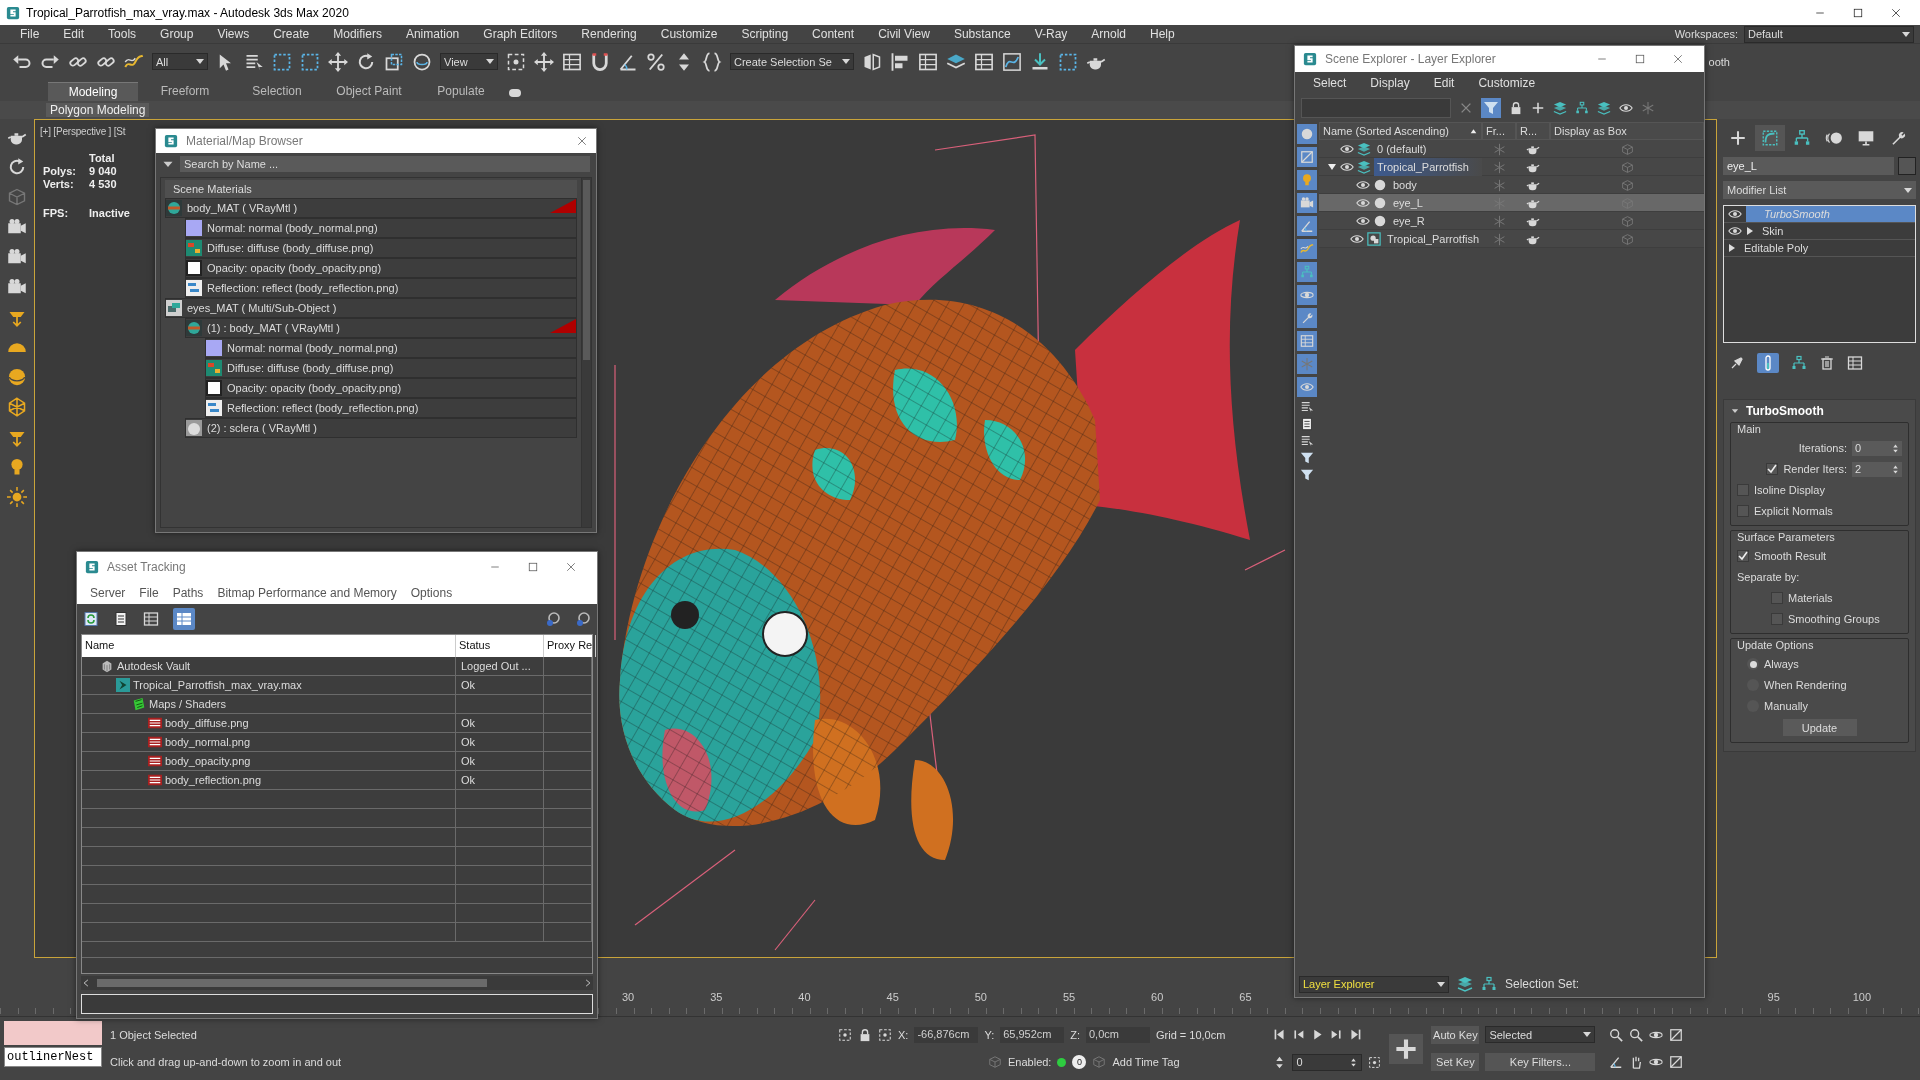 Image resolution: width=1920 pixels, height=1080 pixels. Describe the element at coordinates (1012, 61) in the screenshot. I see `curve-icon` at that location.